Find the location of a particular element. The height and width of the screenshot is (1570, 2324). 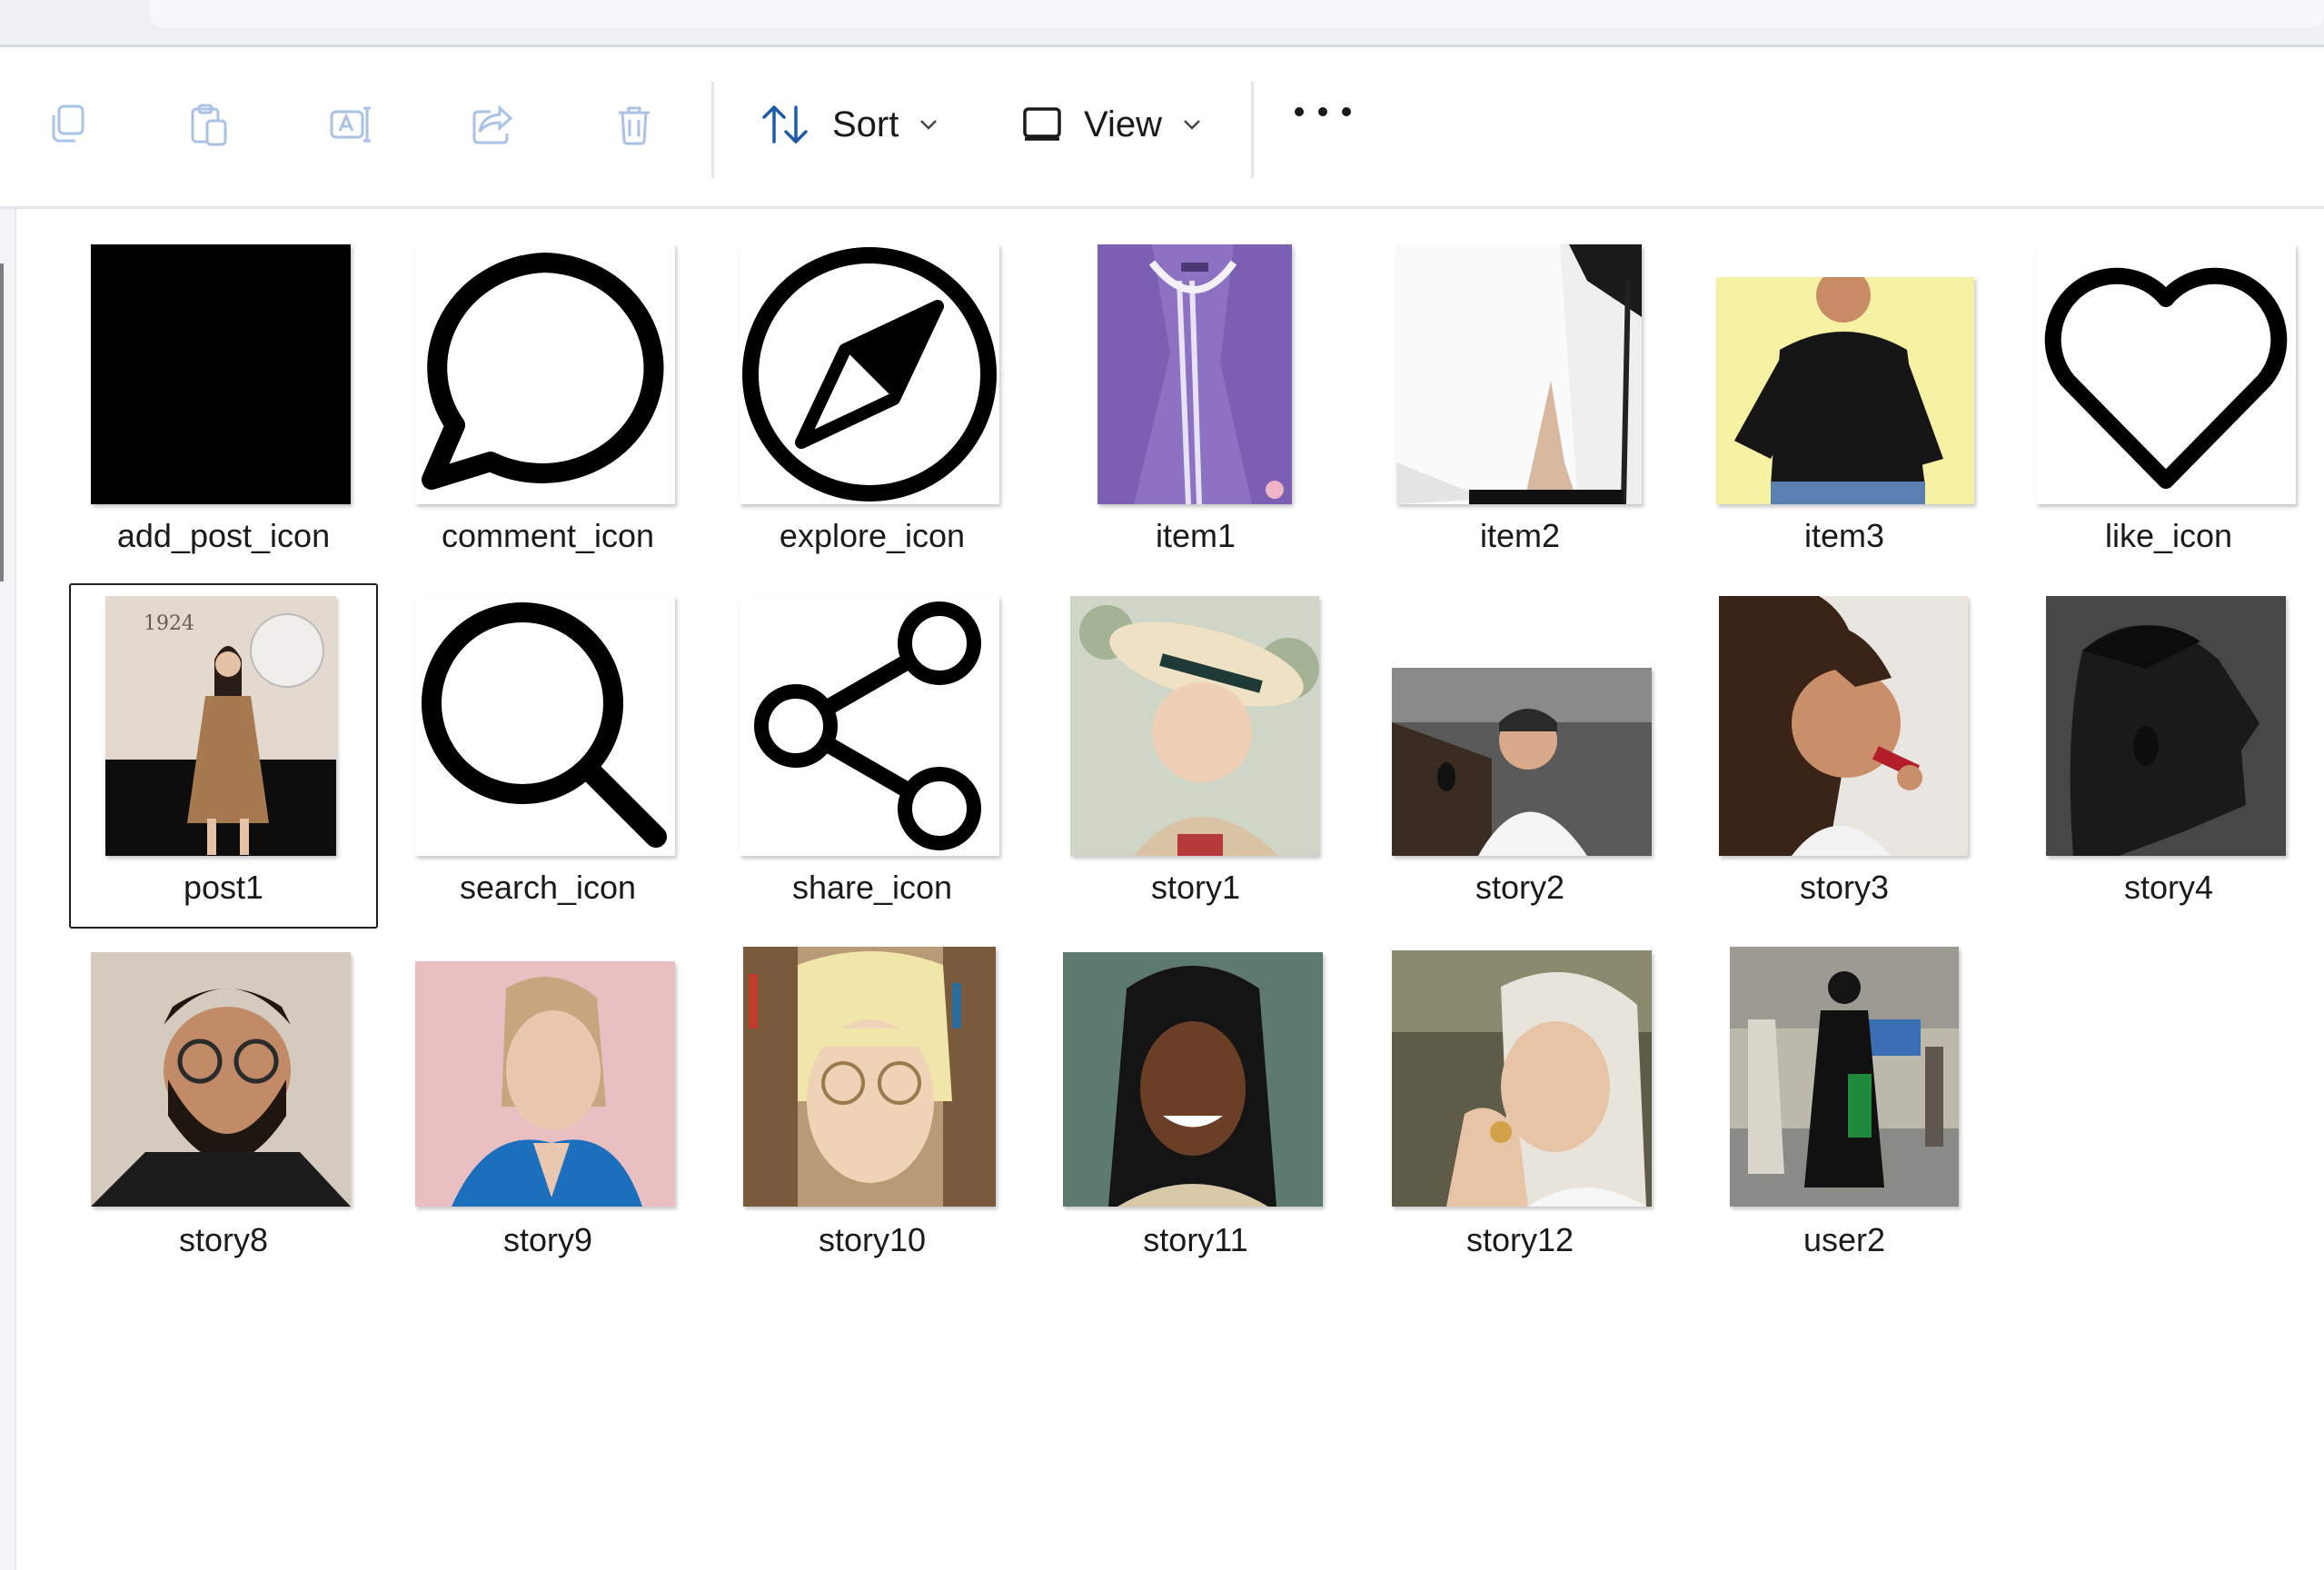

paste-icon is located at coordinates (209, 125).